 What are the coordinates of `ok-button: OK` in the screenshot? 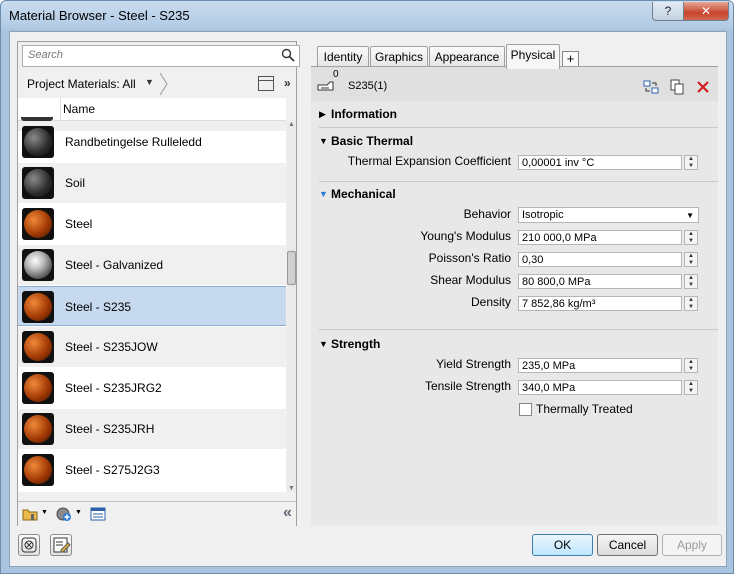 It's located at (562, 545).